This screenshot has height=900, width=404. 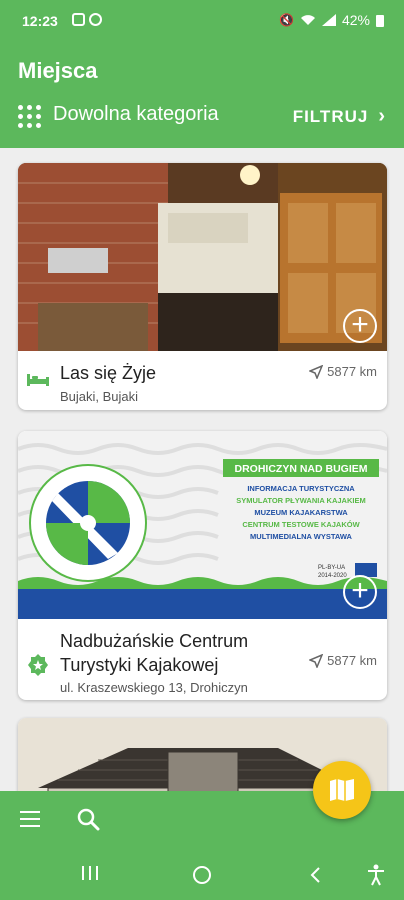 I want to click on map-view-button, so click(x=342, y=790).